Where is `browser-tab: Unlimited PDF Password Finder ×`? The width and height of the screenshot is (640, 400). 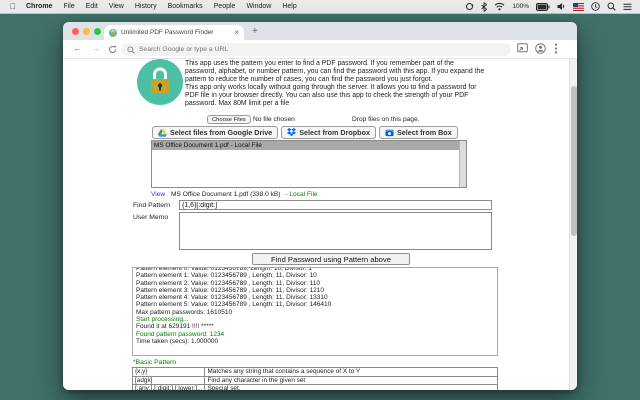 browser-tab: Unlimited PDF Password Finder × is located at coordinates (174, 32).